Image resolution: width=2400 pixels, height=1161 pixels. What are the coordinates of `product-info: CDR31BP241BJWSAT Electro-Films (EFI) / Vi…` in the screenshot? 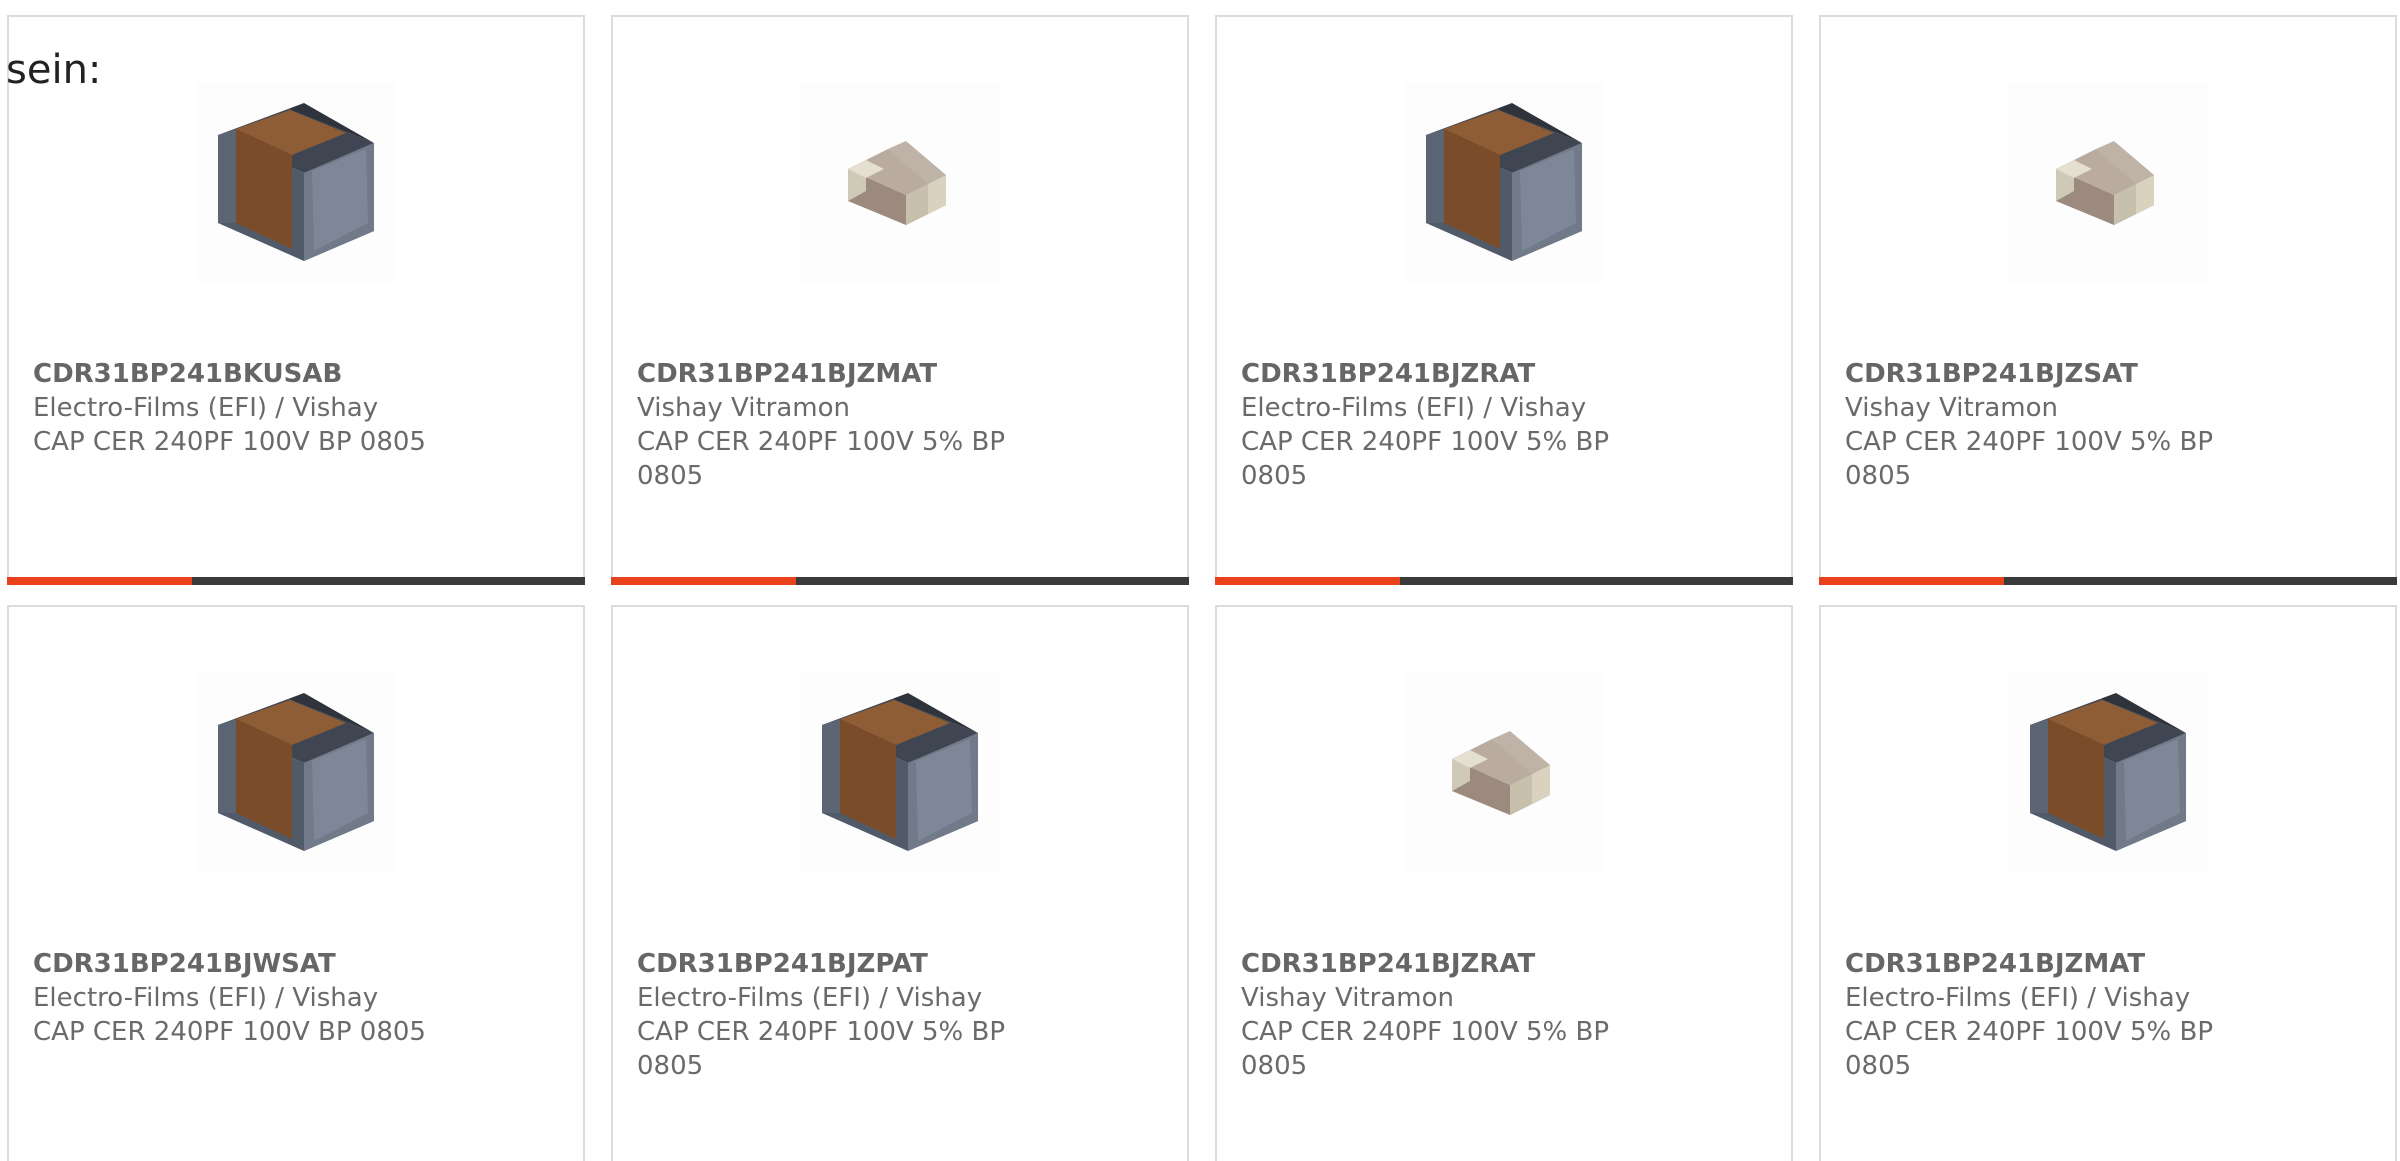 It's located at (238, 998).